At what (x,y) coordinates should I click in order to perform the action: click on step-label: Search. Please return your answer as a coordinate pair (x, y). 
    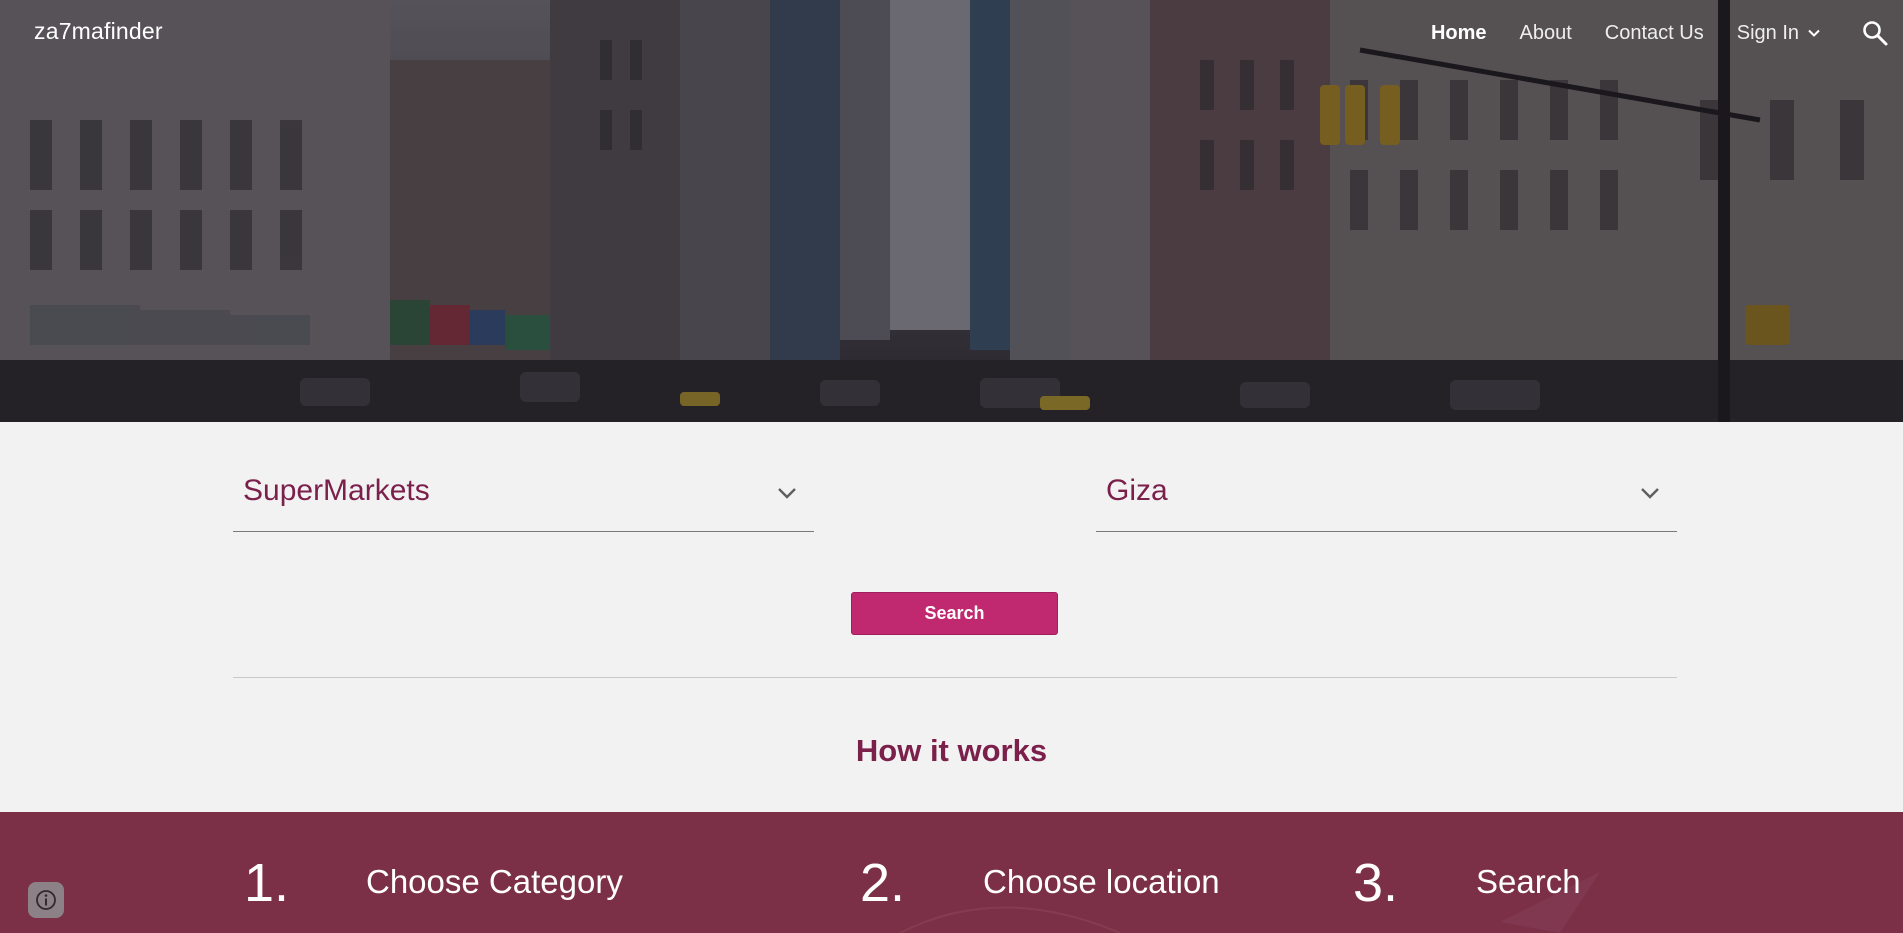
    Looking at the image, I should click on (1528, 881).